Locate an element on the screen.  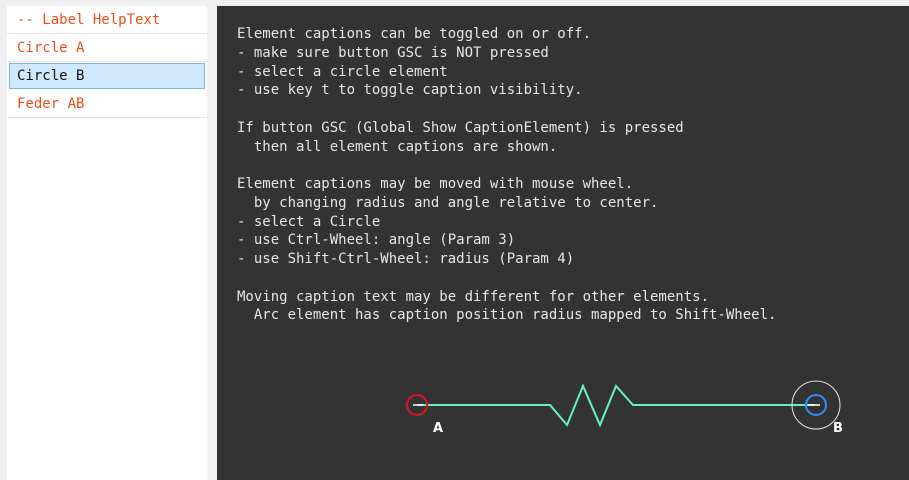
circle-b-caption: B is located at coordinates (838, 428).